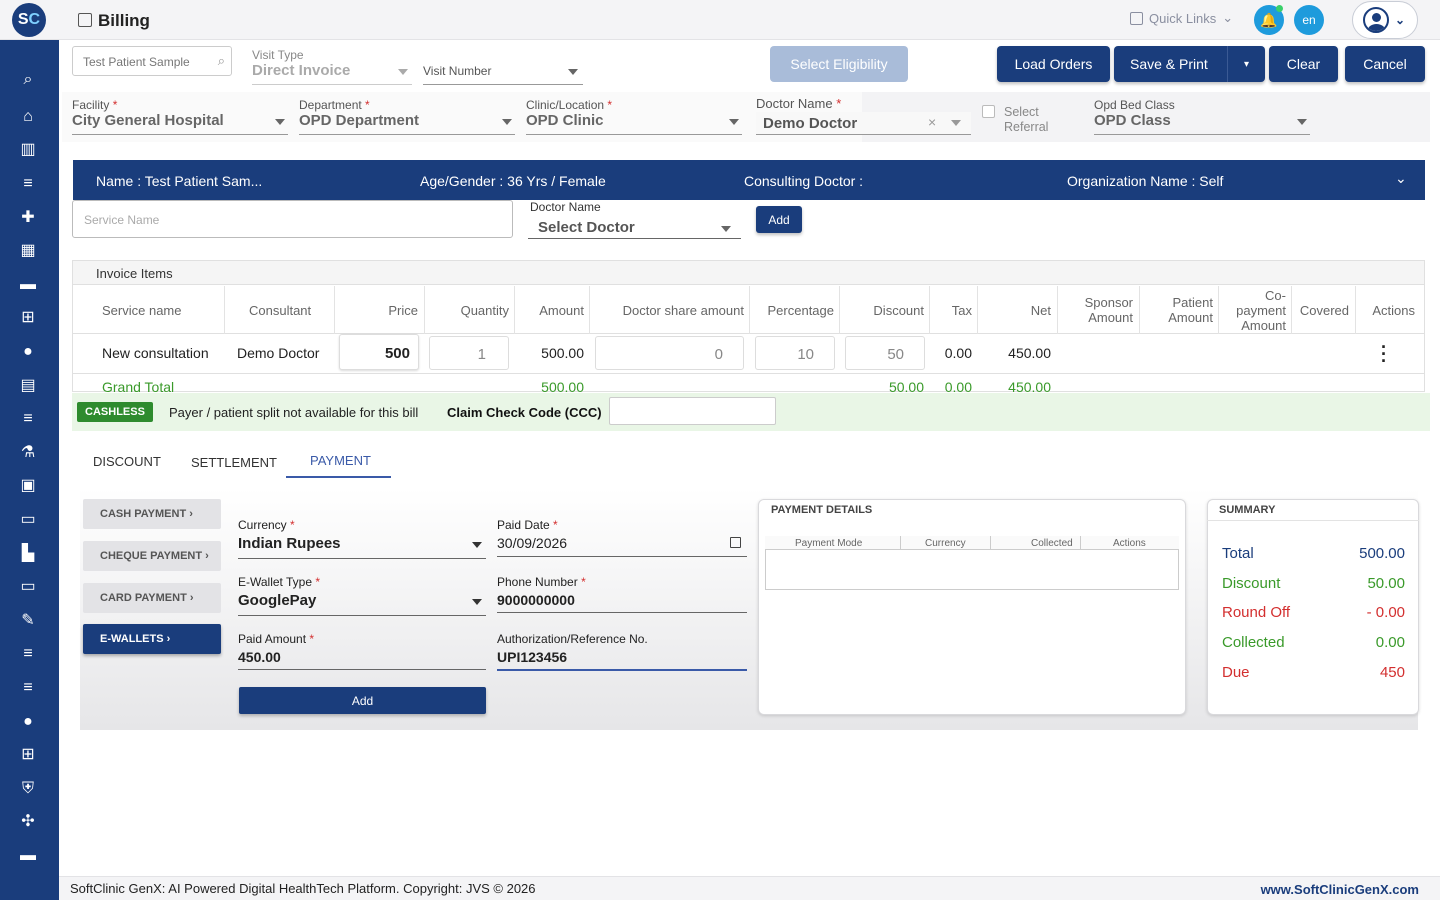 The width and height of the screenshot is (1440, 900). Describe the element at coordinates (28, 352) in the screenshot. I see `person-icon: ●` at that location.